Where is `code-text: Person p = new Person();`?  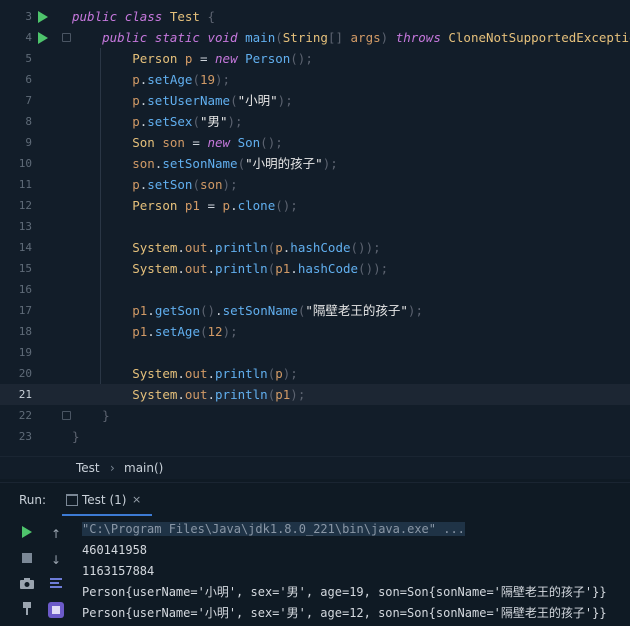
code-text: Person p = new Person(); is located at coordinates (192, 58).